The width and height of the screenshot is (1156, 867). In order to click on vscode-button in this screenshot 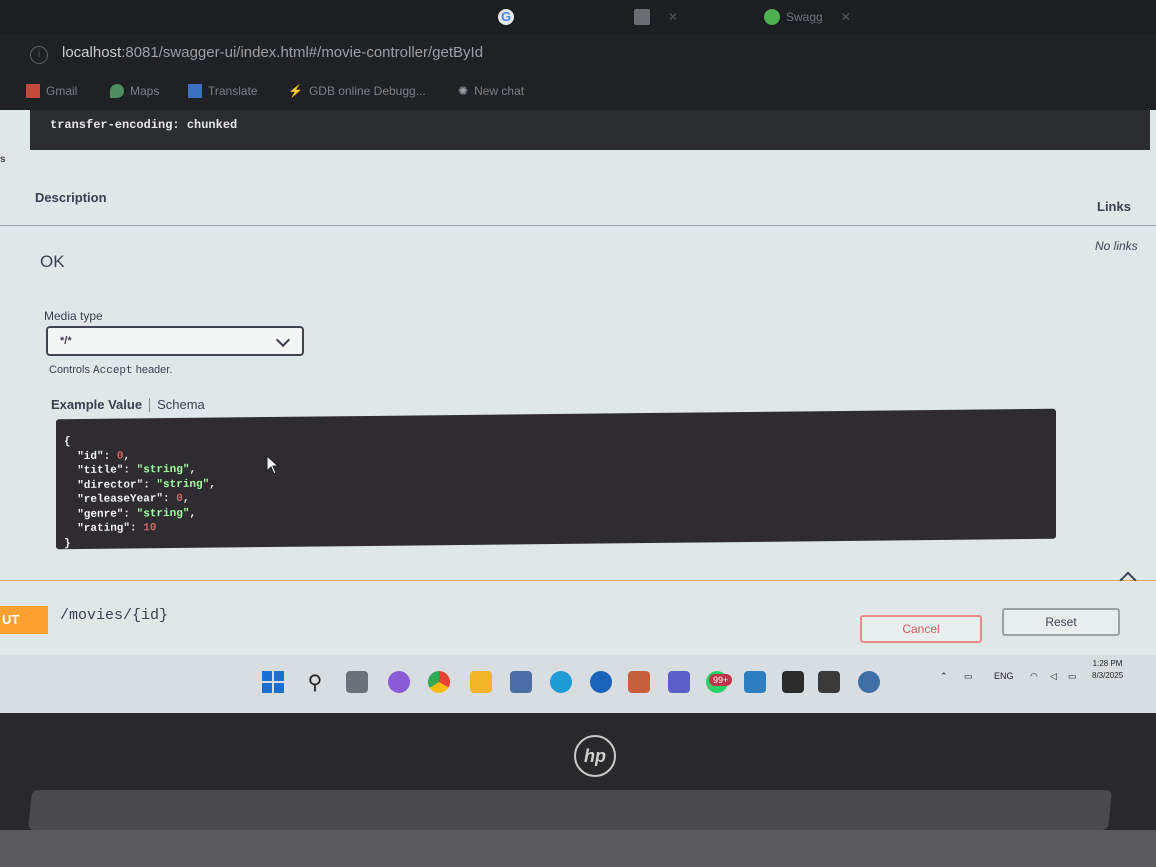, I will do `click(755, 682)`.